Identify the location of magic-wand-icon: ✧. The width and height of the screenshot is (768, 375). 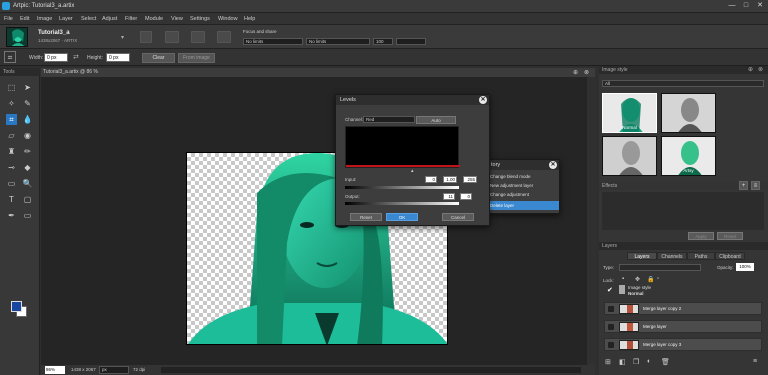
(11, 103).